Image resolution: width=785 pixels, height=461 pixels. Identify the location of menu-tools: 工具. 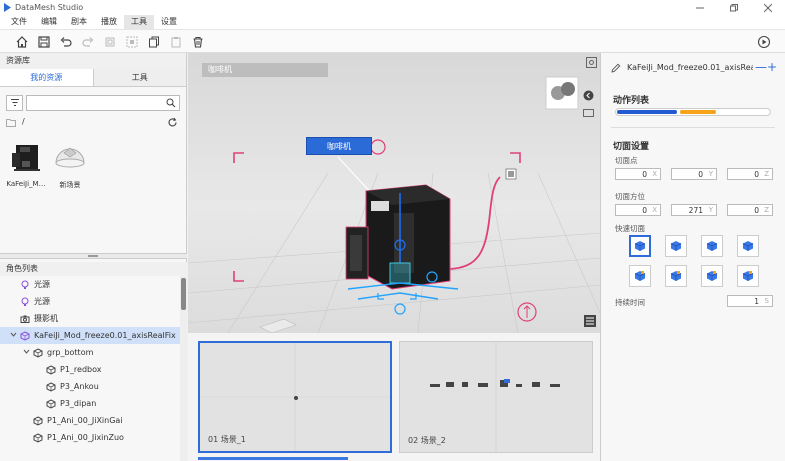
(139, 22).